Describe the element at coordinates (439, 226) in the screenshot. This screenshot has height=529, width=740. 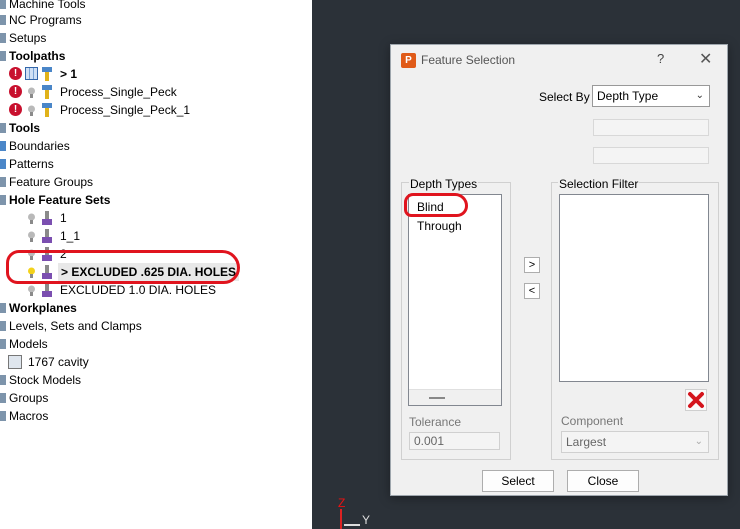
I see `list-item-through: Through` at that location.